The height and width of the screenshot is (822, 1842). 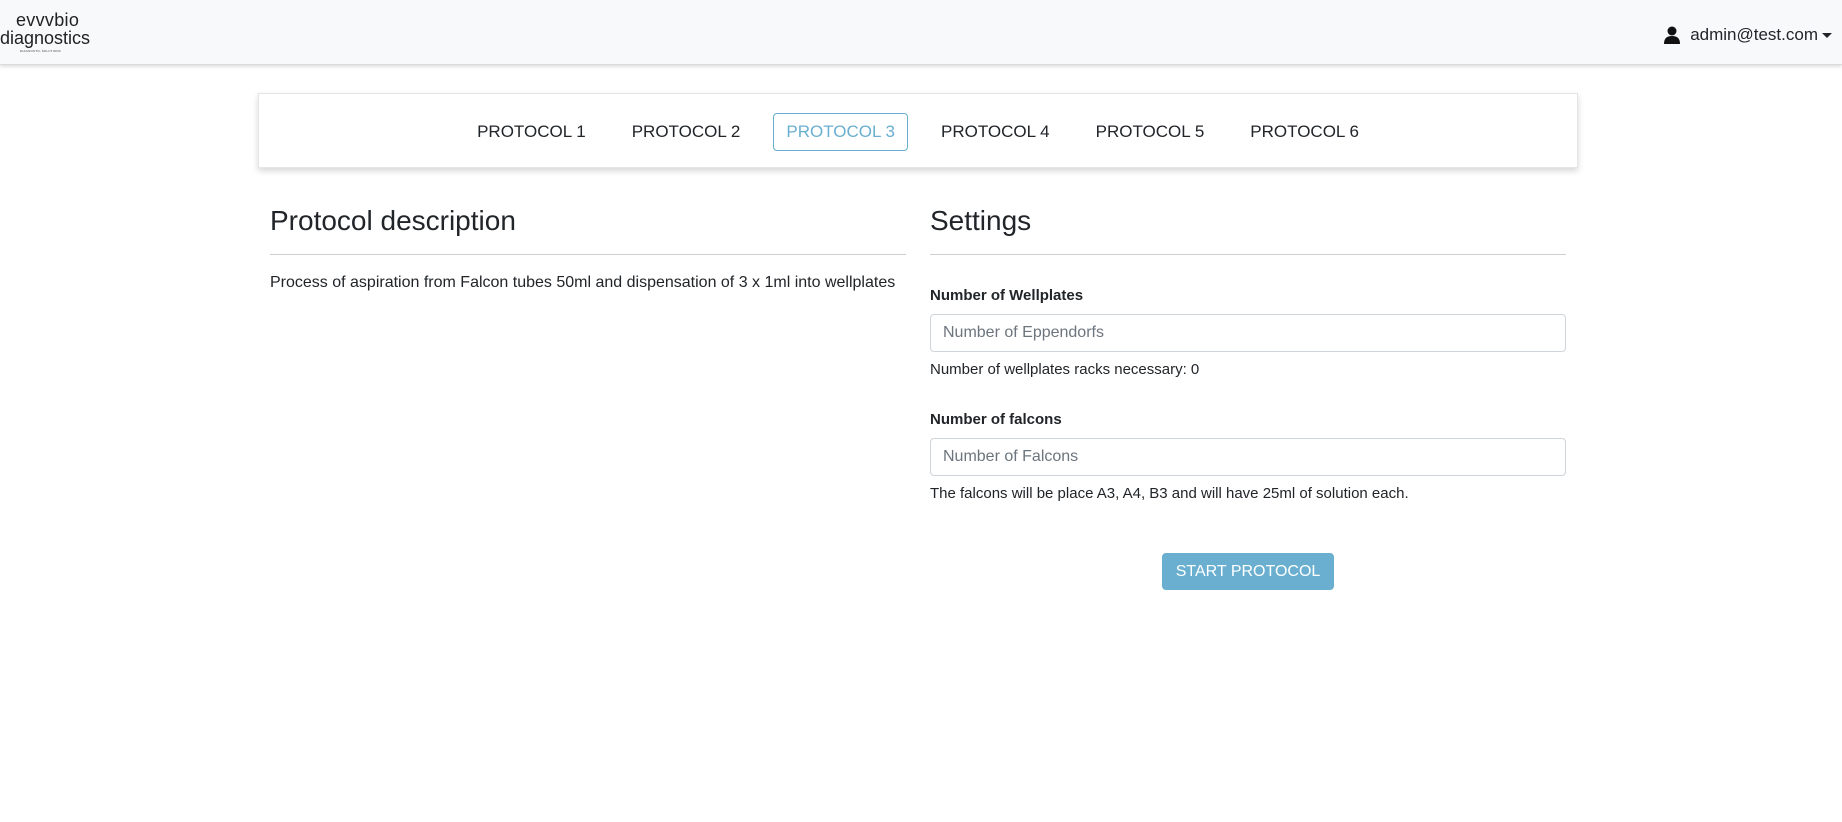 What do you see at coordinates (531, 132) in the screenshot?
I see `tab-protocol-1: PROTOCOL 1` at bounding box center [531, 132].